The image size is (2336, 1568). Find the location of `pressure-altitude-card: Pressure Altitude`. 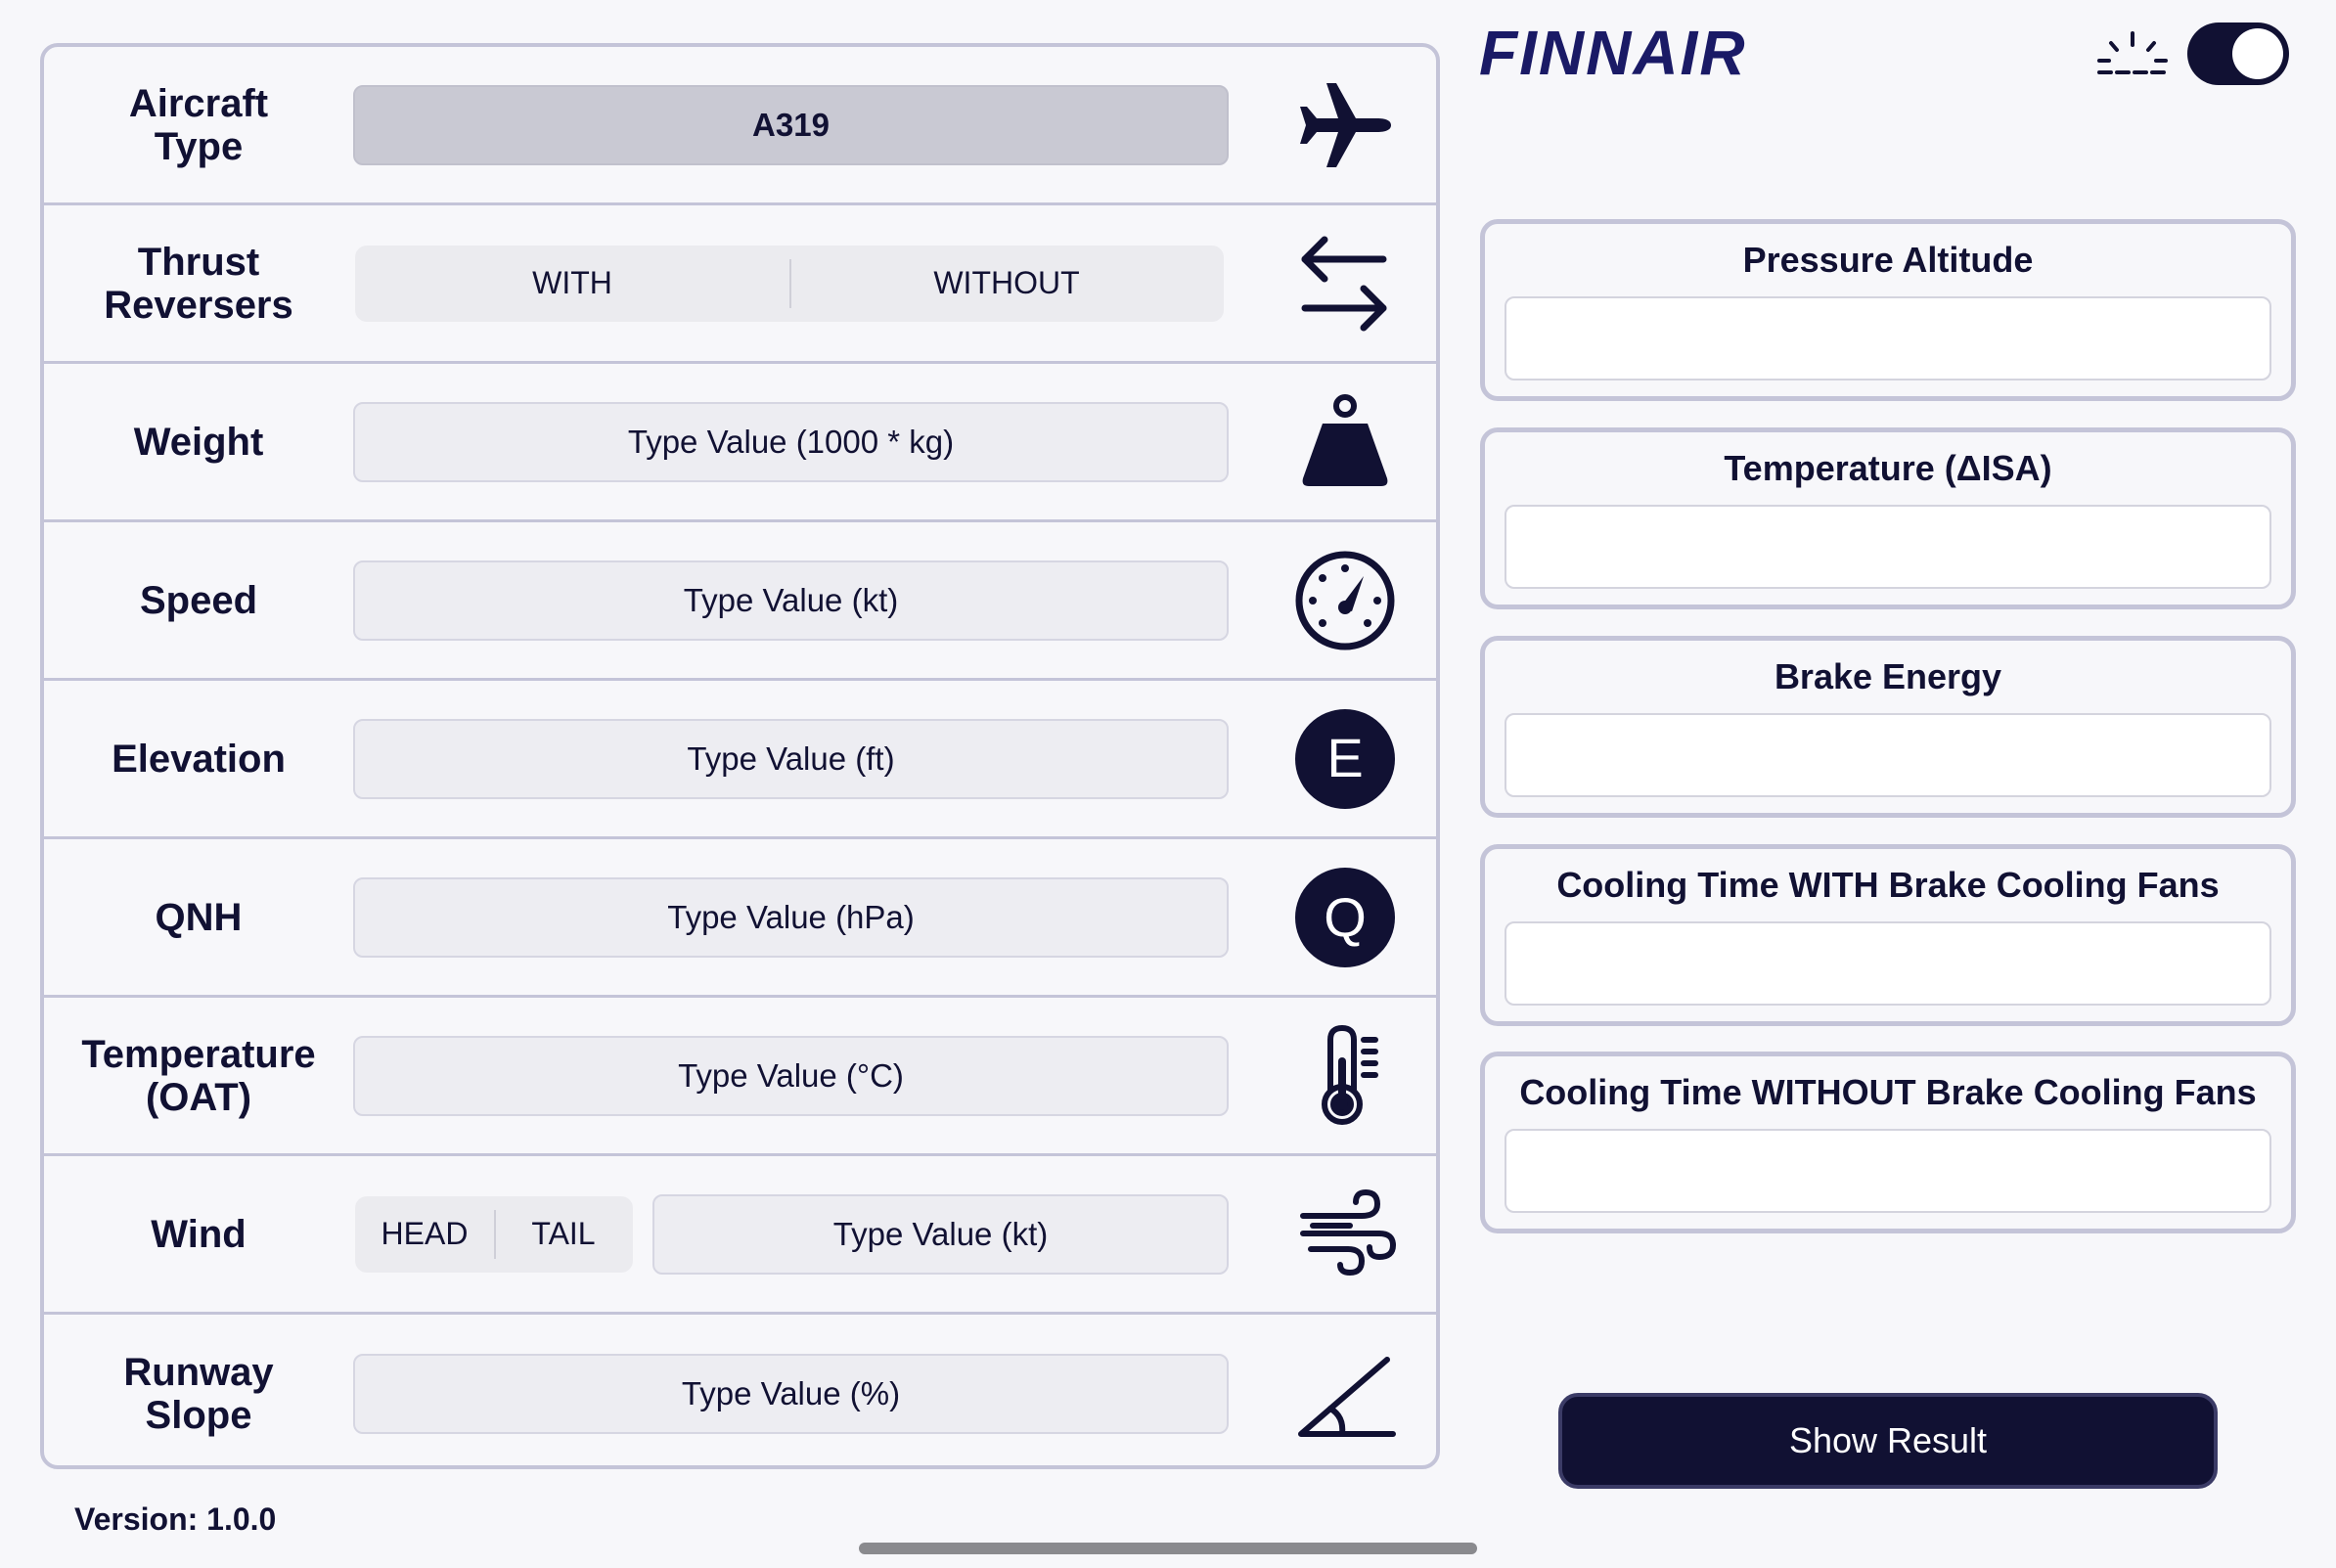

pressure-altitude-card: Pressure Altitude is located at coordinates (1888, 310).